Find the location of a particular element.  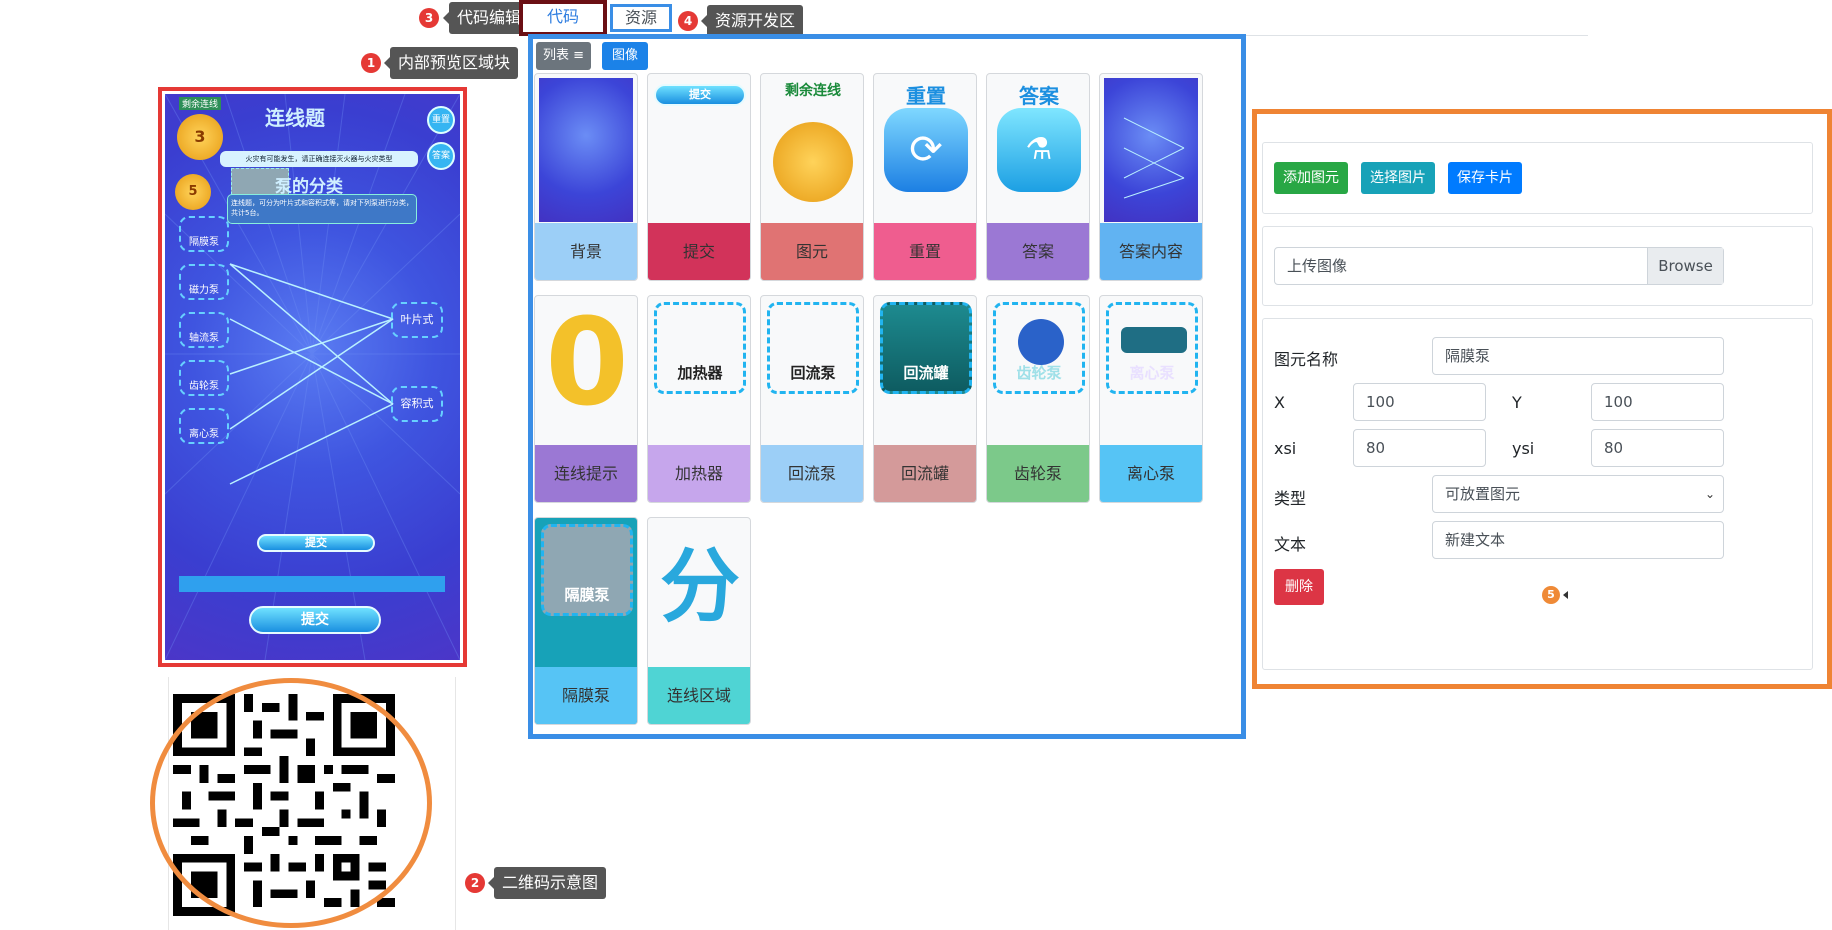

reset-thumbnail-text: 重置 is located at coordinates (926, 96).